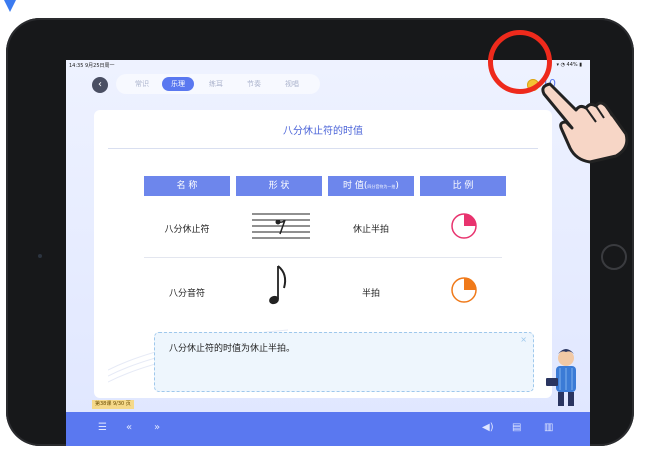 Image resolution: width=645 pixels, height=450 pixels. What do you see at coordinates (292, 84) in the screenshot?
I see `tab-shichang: 视唱` at bounding box center [292, 84].